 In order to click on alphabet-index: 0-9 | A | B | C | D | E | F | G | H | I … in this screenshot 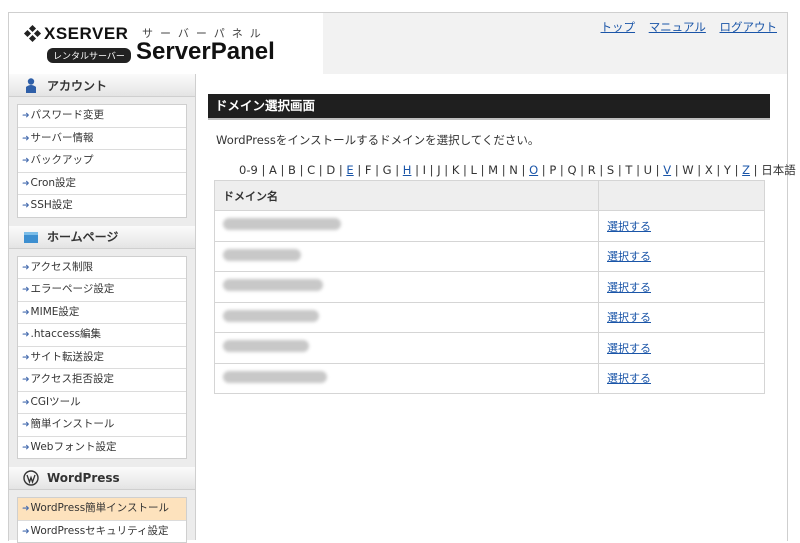, I will do `click(517, 170)`.